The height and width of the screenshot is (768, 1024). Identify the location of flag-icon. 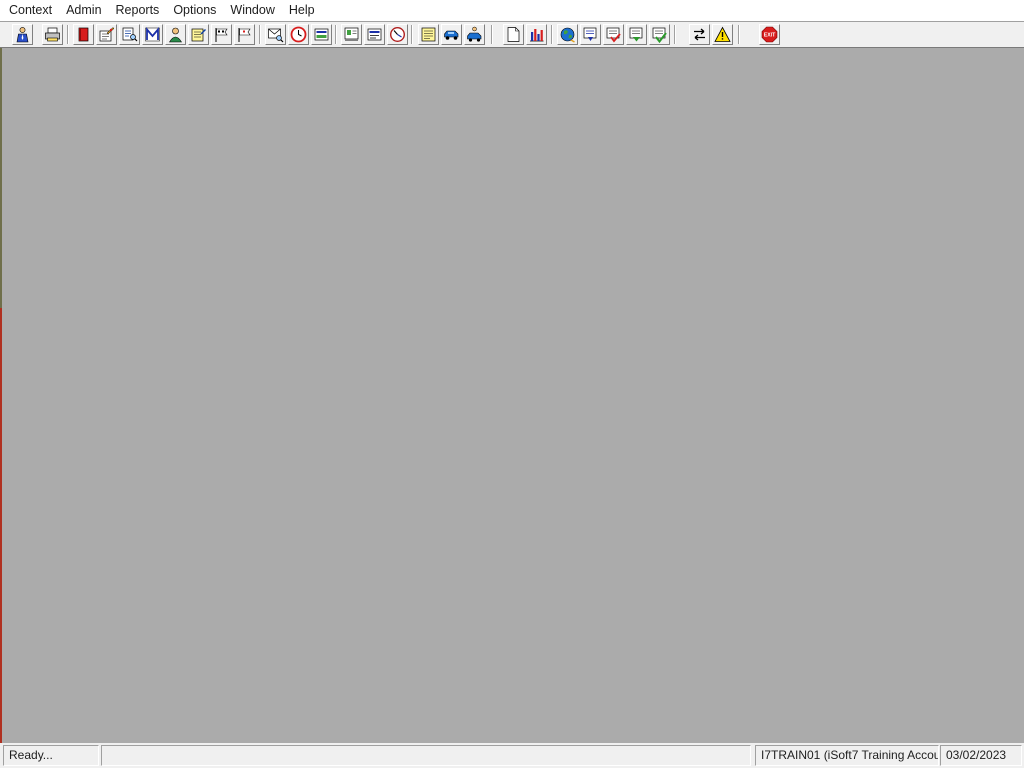
(221, 34).